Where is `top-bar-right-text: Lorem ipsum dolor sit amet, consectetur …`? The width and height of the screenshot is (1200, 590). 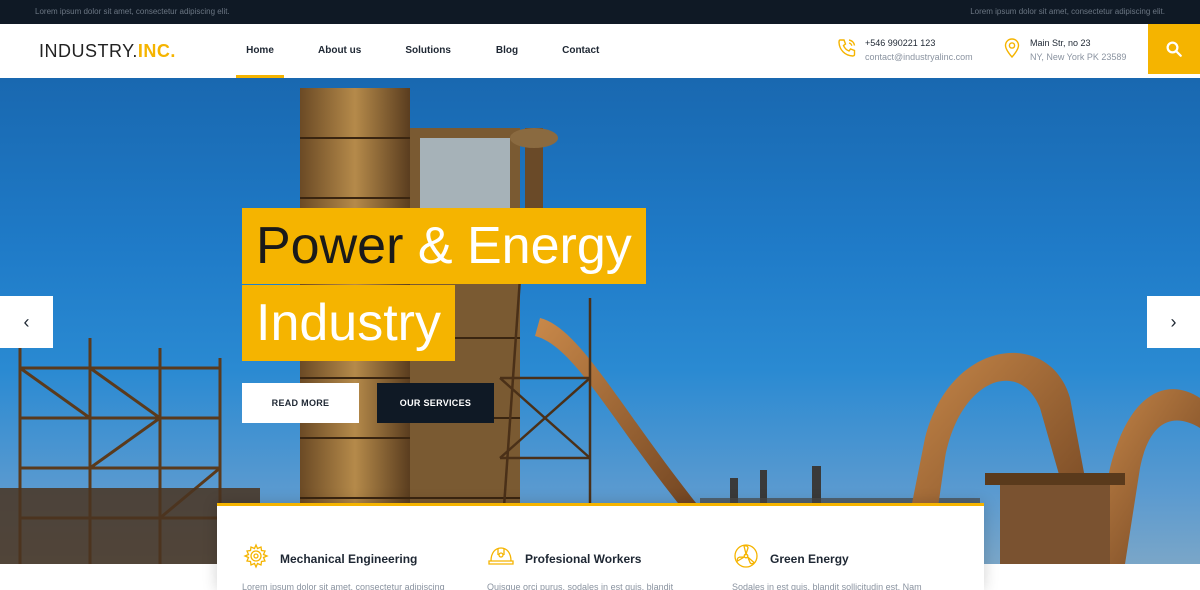 top-bar-right-text: Lorem ipsum dolor sit amet, consectetur … is located at coordinates (1067, 11).